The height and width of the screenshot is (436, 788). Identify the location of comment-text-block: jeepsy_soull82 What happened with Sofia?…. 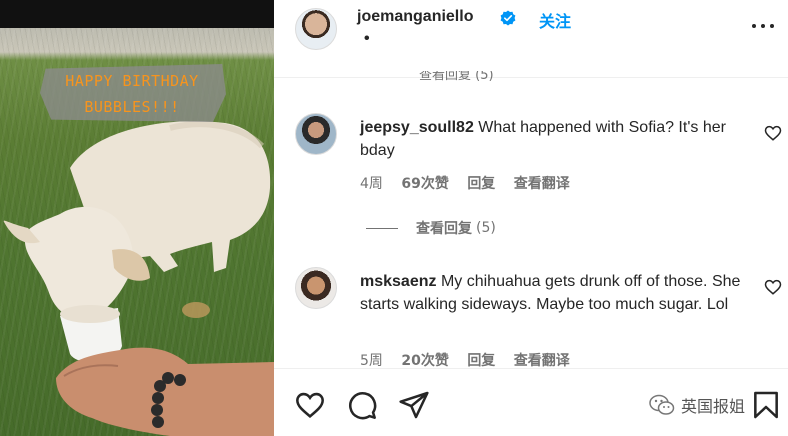
(552, 139).